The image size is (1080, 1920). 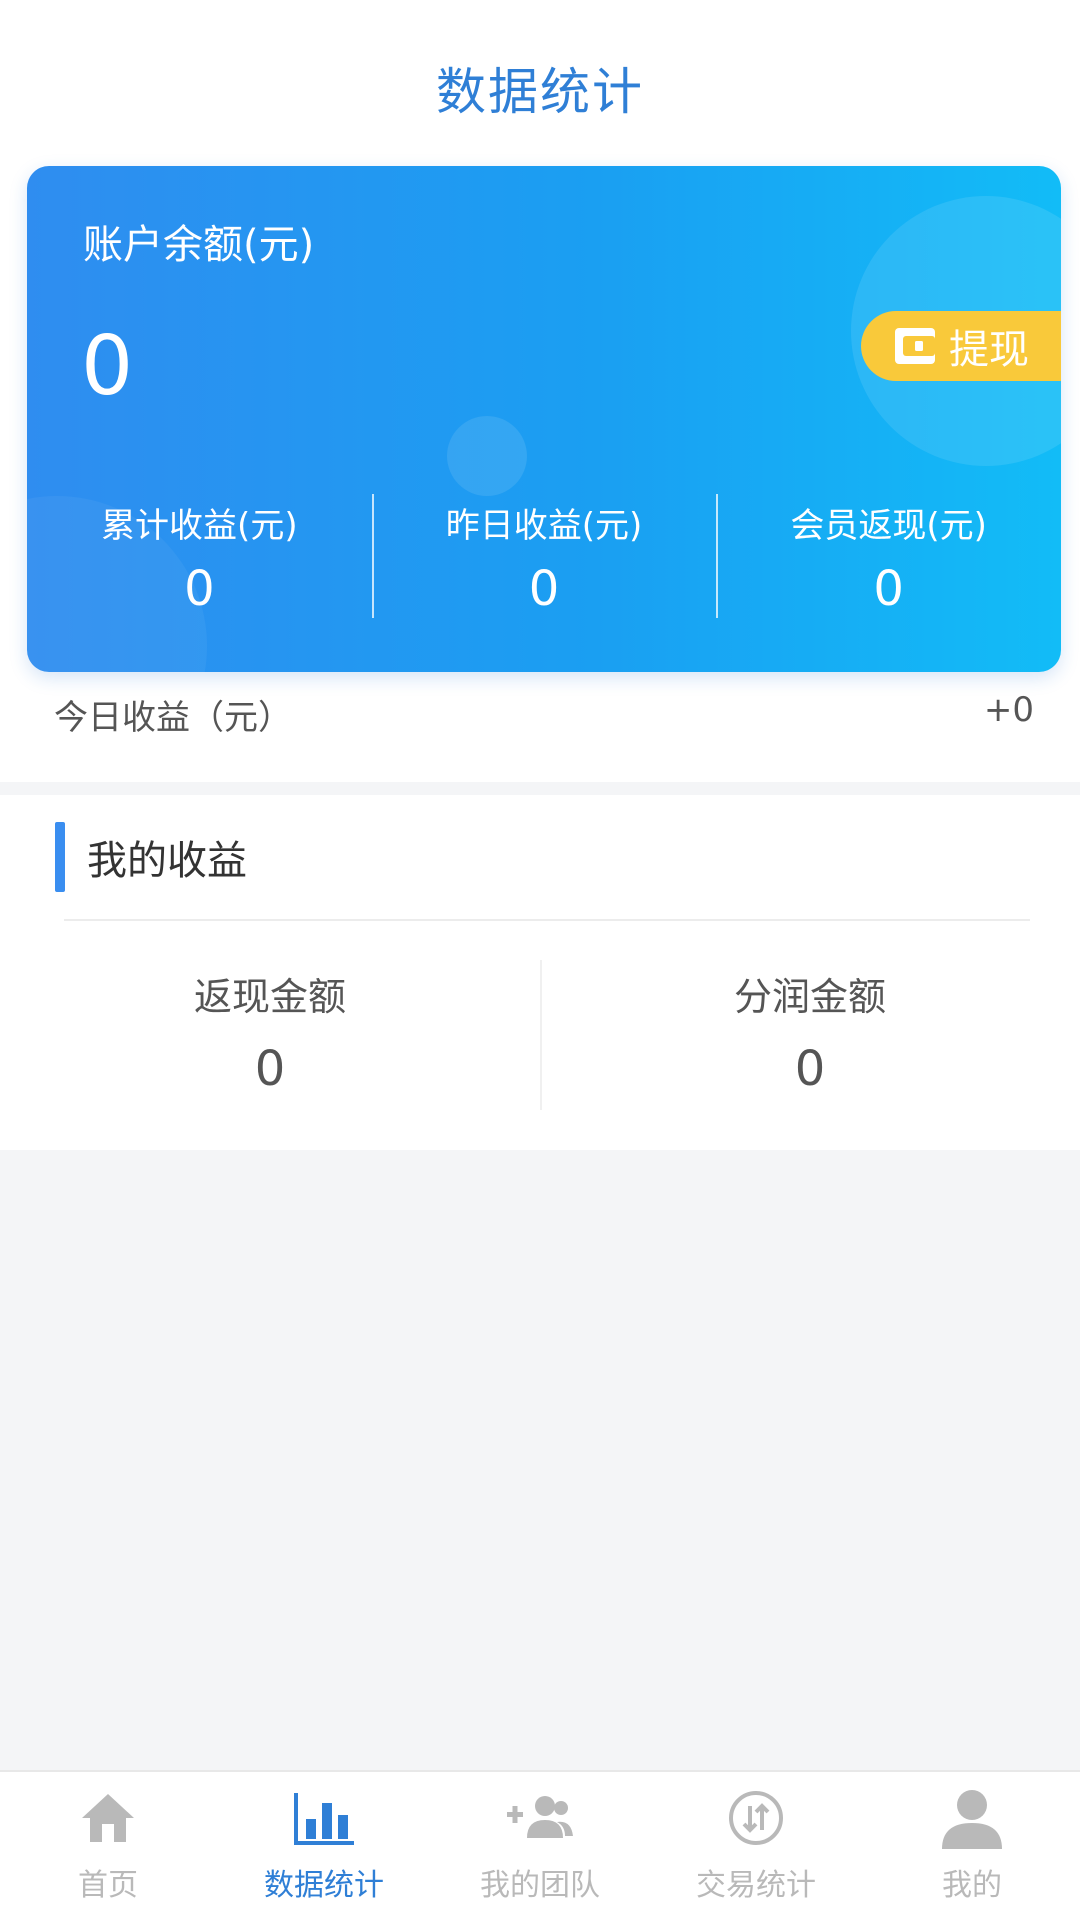 What do you see at coordinates (810, 1035) in the screenshot?
I see `earning-profit-share: 分润金额 0` at bounding box center [810, 1035].